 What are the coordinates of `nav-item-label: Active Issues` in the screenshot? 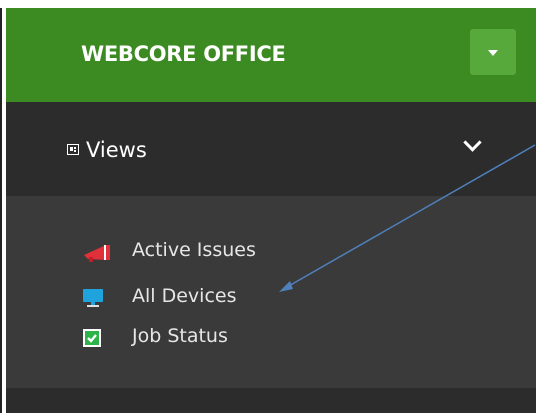 It's located at (194, 250).